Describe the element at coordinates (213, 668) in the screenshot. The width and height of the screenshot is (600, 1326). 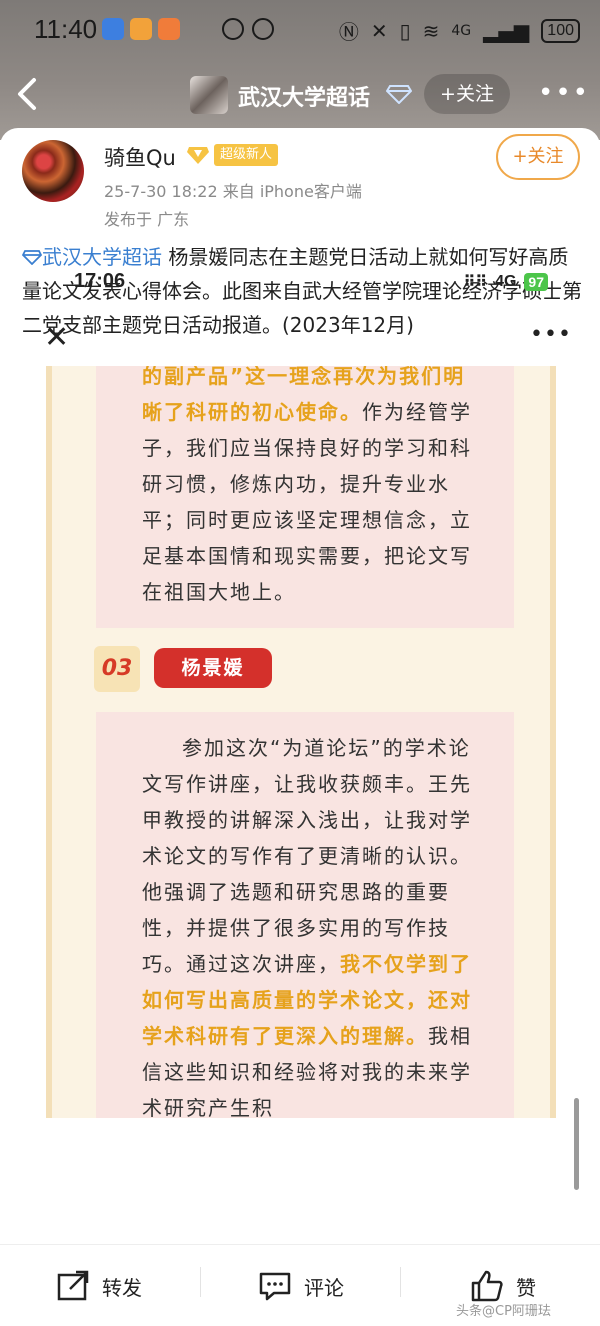
I see `section-name: 杨景媛` at that location.